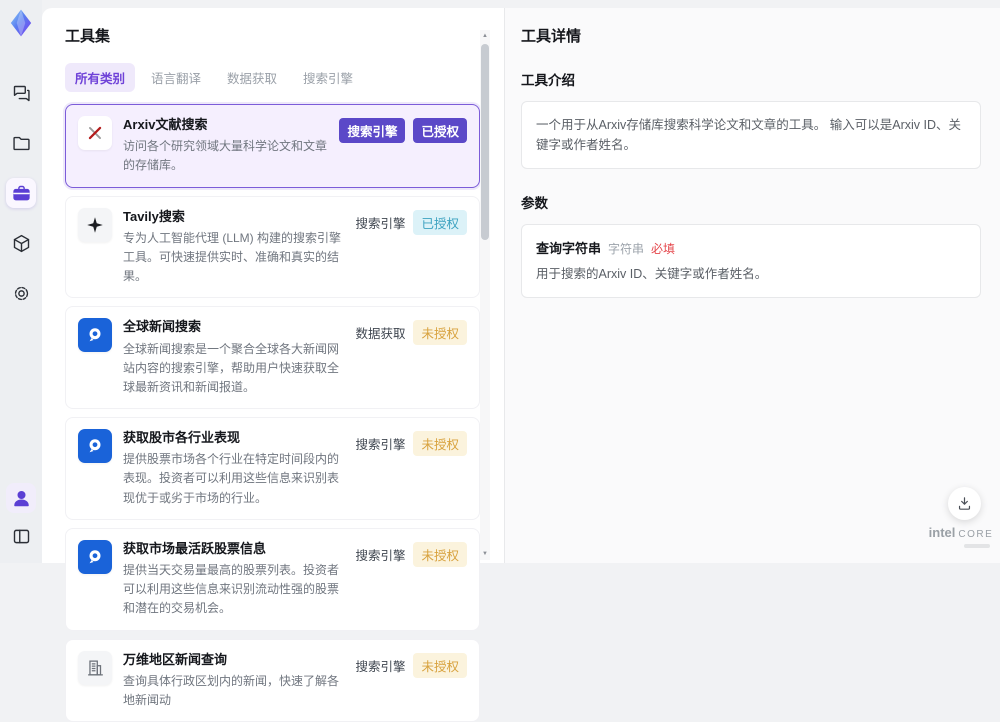 The width and height of the screenshot is (1000, 722). What do you see at coordinates (663, 249) in the screenshot?
I see `param-required-badge: 必填` at bounding box center [663, 249].